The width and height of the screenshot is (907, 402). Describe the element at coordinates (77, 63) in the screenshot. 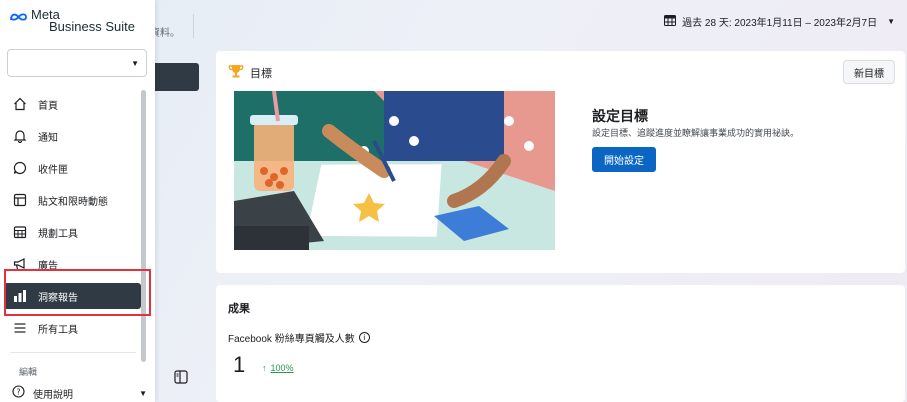

I see `account-selector: ▼` at that location.